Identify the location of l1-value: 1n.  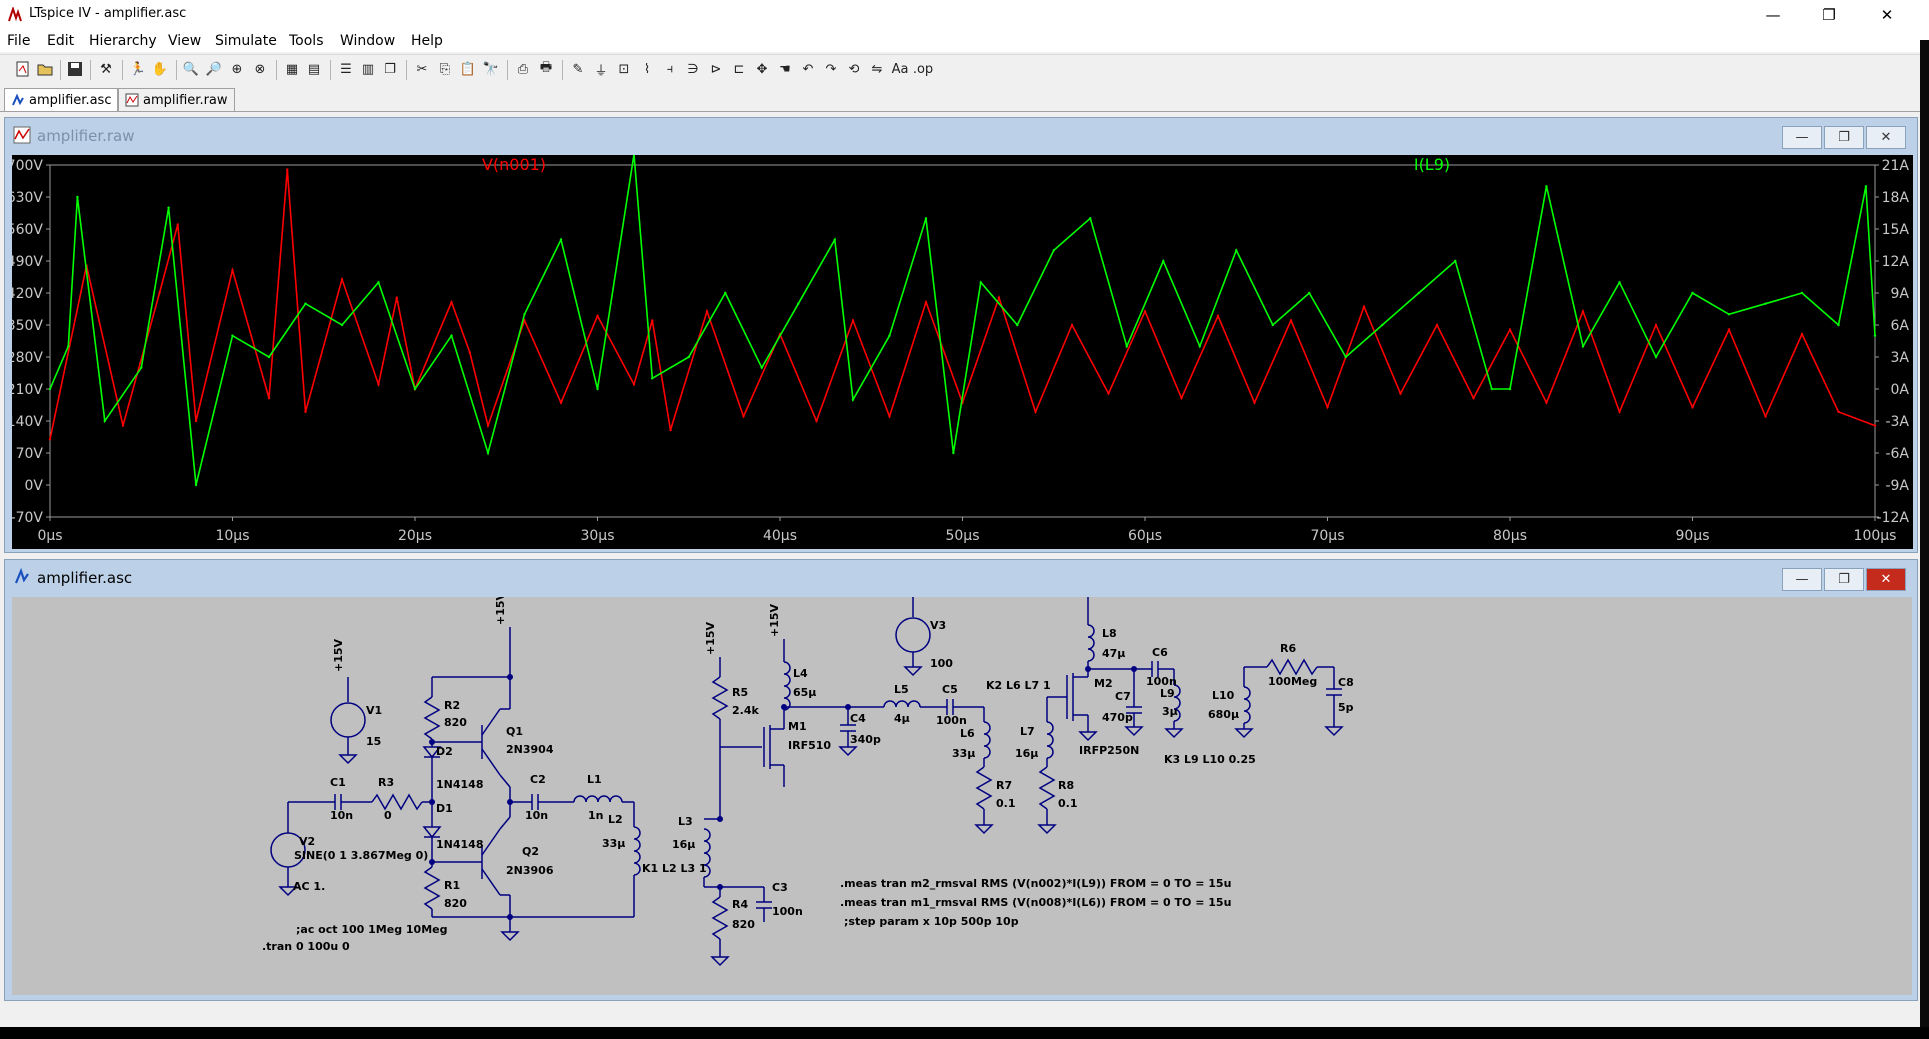
(596, 815).